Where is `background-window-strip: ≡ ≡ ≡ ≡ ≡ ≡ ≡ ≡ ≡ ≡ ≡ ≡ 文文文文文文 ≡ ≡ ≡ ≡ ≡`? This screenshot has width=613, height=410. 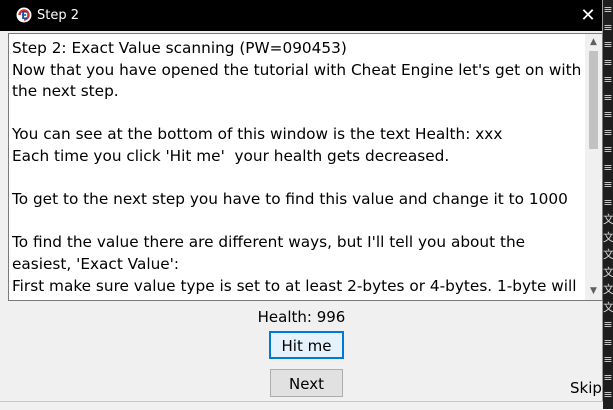
background-window-strip: ≡ ≡ ≡ ≡ ≡ ≡ ≡ ≡ ≡ ≡ ≡ ≡ 文文文文文文 ≡ ≡ ≡ ≡ ≡ is located at coordinates (608, 204).